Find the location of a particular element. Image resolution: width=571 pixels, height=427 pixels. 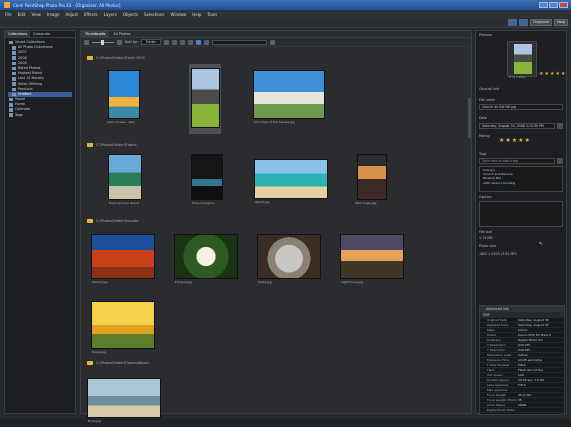

metadata-key: Max Aperture is located at coordinates (497, 390).